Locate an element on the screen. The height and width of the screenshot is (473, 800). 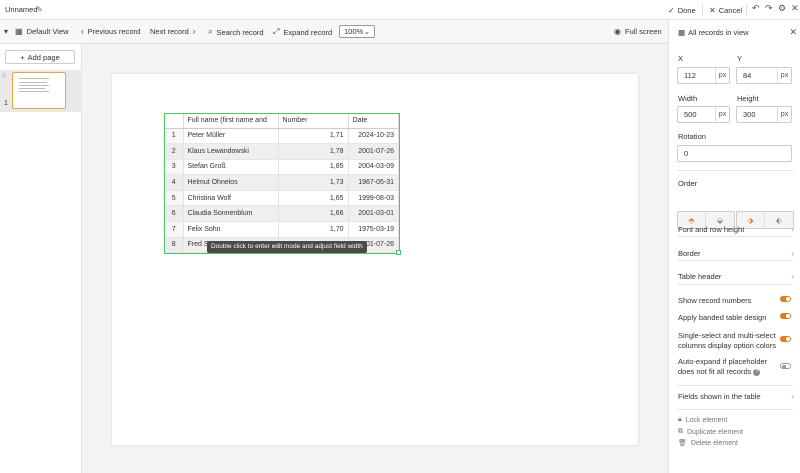
banded-design-label: Apply banded table design is located at coordinates (722, 317).